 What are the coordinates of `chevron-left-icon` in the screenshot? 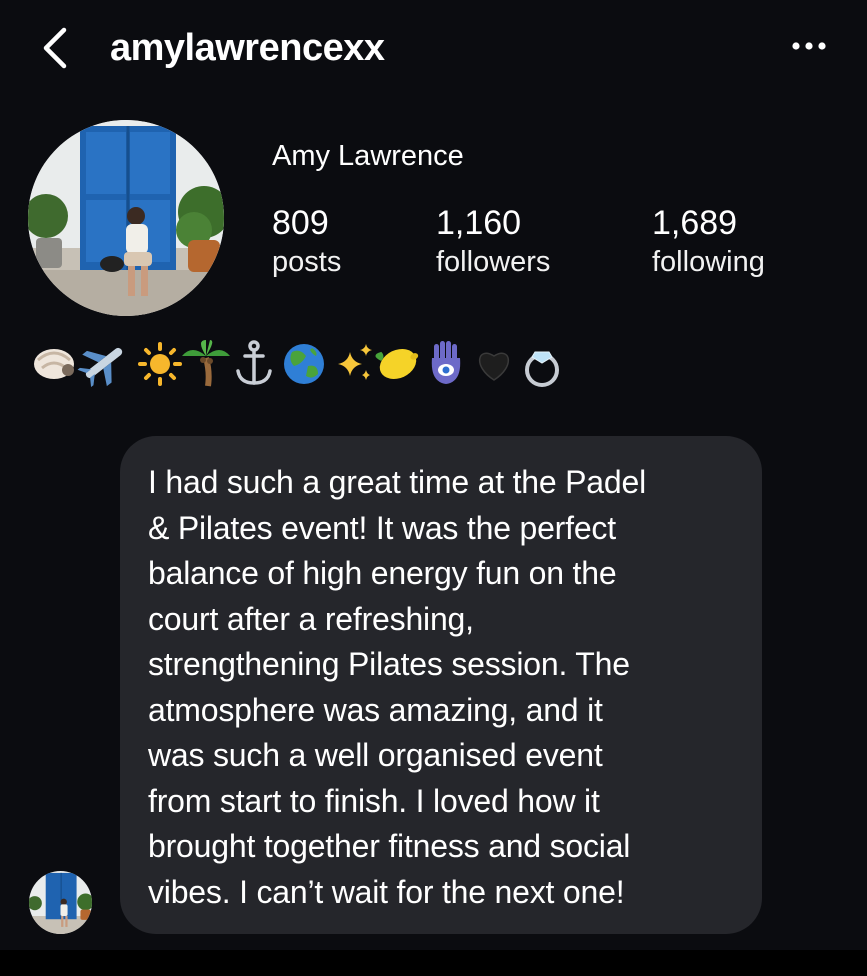 It's located at (55, 48).